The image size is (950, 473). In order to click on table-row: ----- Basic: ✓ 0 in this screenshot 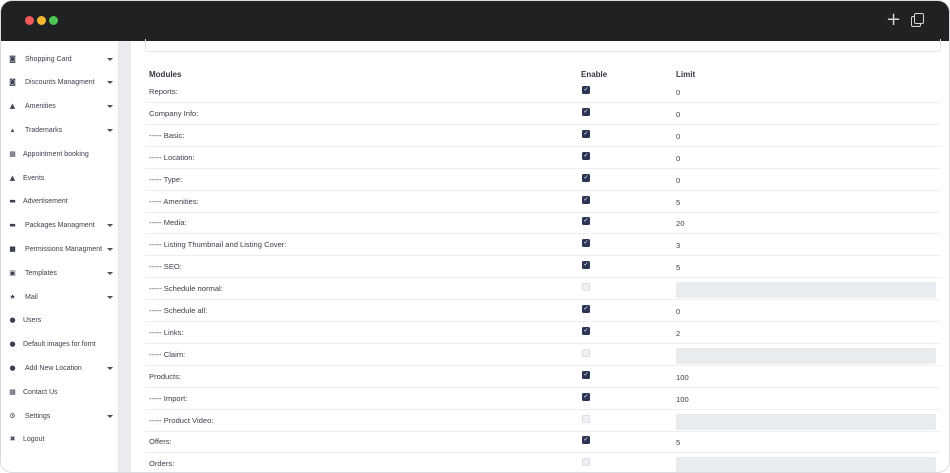, I will do `click(543, 136)`.